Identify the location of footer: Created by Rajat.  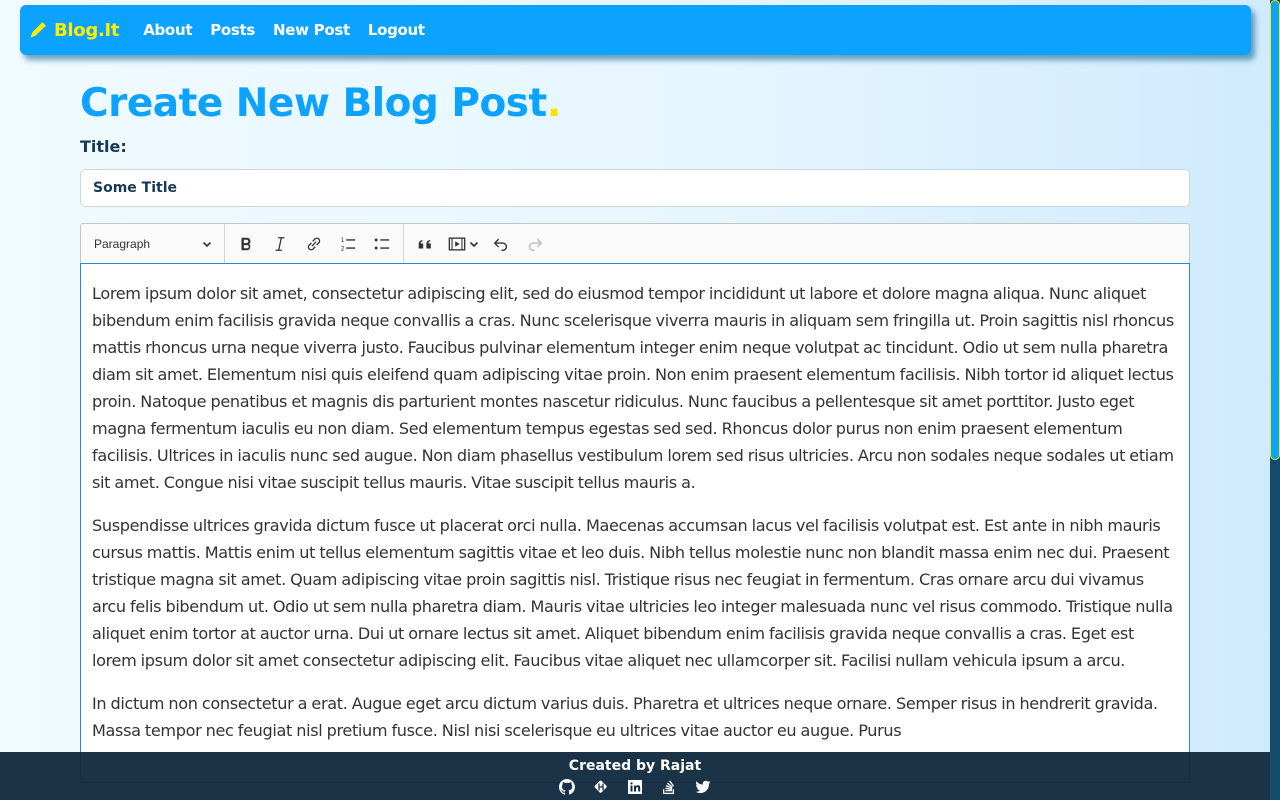
(635, 776).